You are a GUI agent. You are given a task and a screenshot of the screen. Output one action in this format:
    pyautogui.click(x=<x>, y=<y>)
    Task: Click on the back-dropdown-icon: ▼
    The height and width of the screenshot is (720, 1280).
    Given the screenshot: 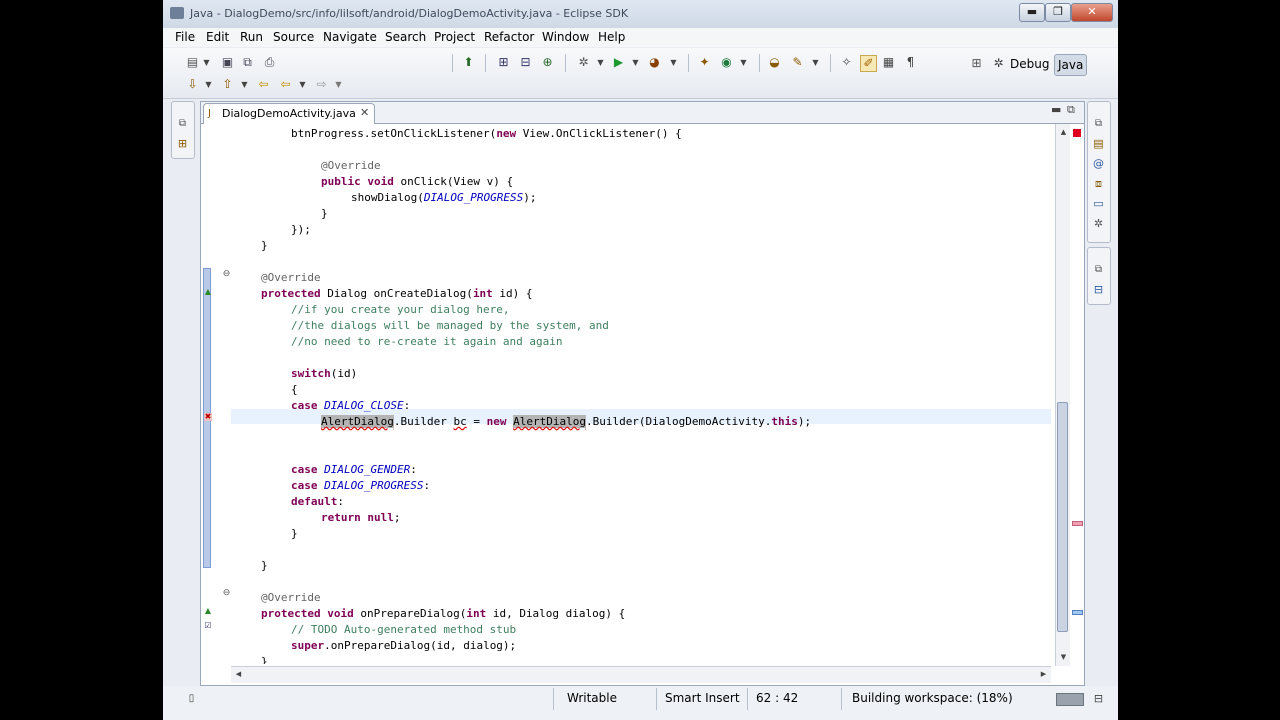 What is the action you would take?
    pyautogui.click(x=302, y=84)
    